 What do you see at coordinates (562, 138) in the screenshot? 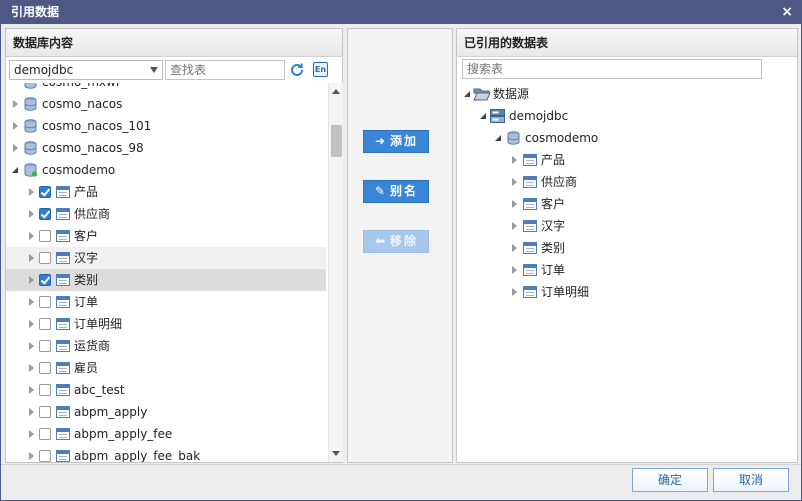
I see `tree-row-label: cosmodemo` at bounding box center [562, 138].